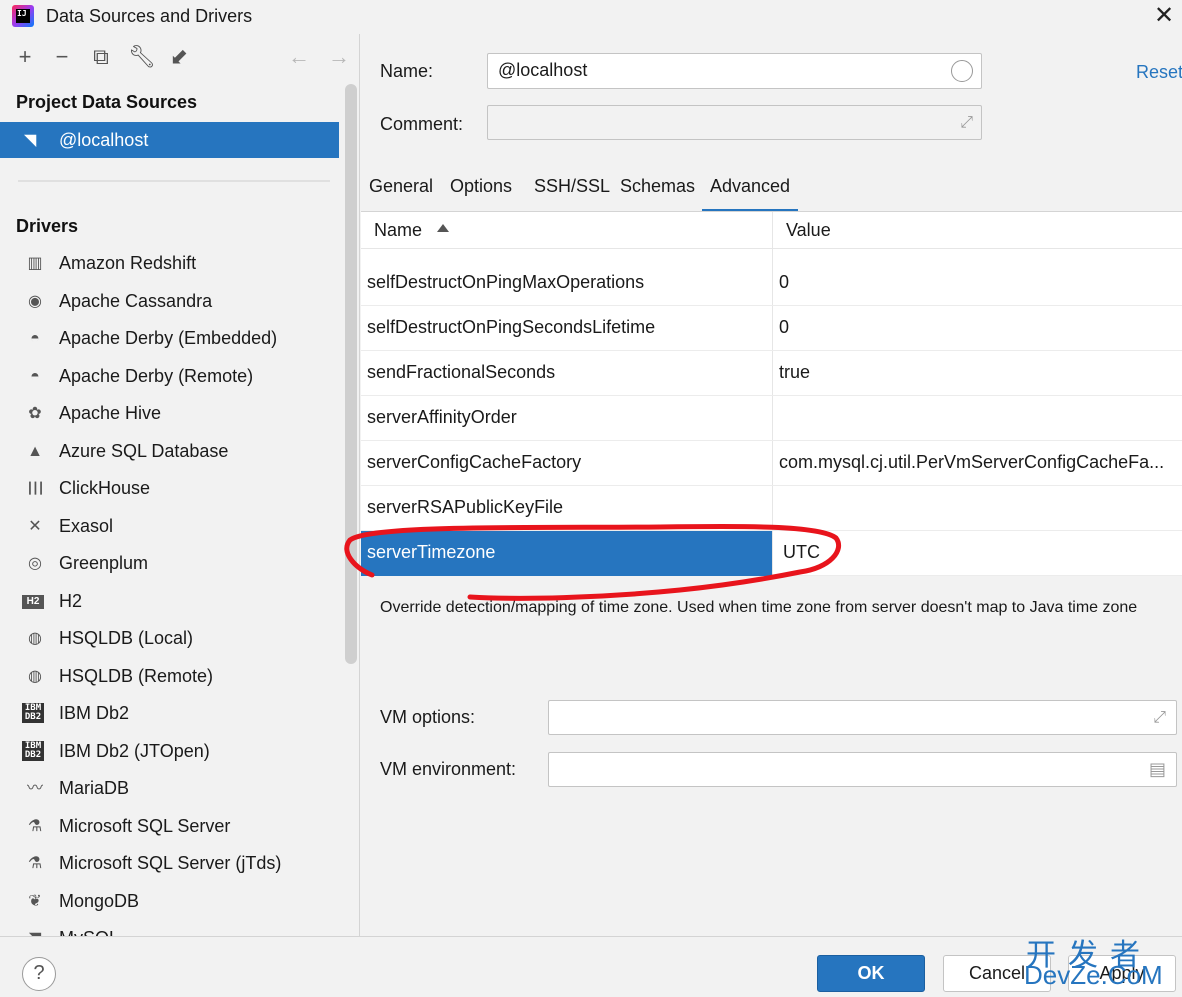  Describe the element at coordinates (591, 966) in the screenshot. I see `dialog-button-bar: ? OK Cancel Apply` at that location.